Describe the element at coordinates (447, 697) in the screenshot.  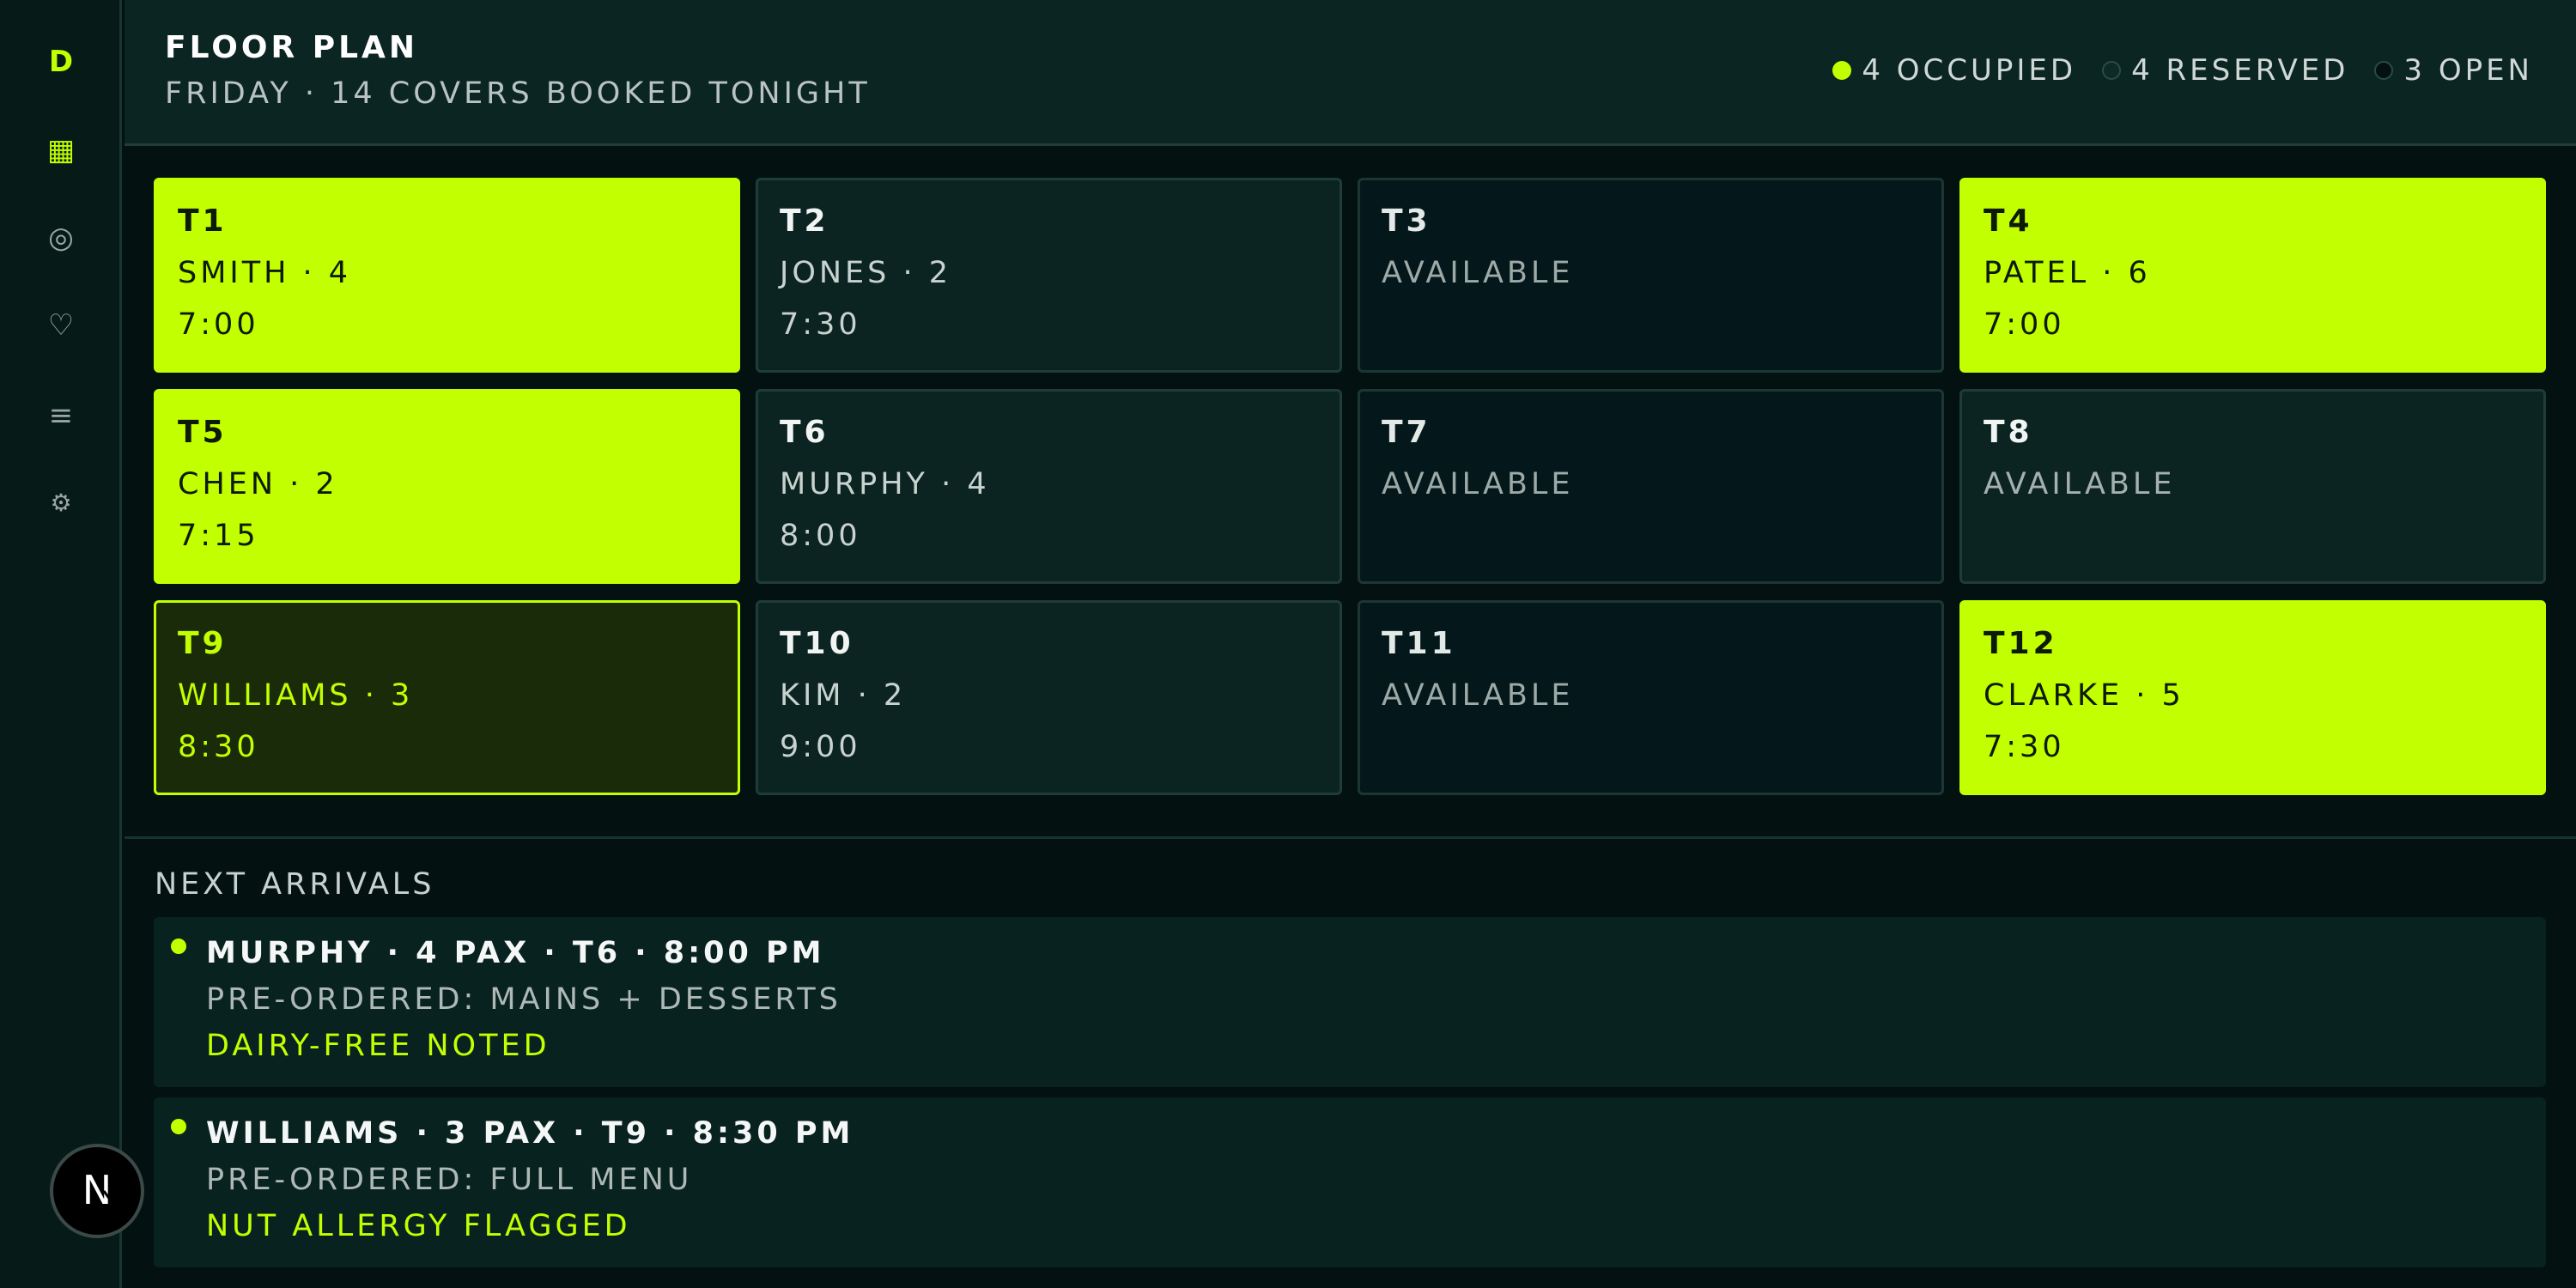
I see `table-card-t9: T9 WILLIAMS · 3 8:30` at that location.